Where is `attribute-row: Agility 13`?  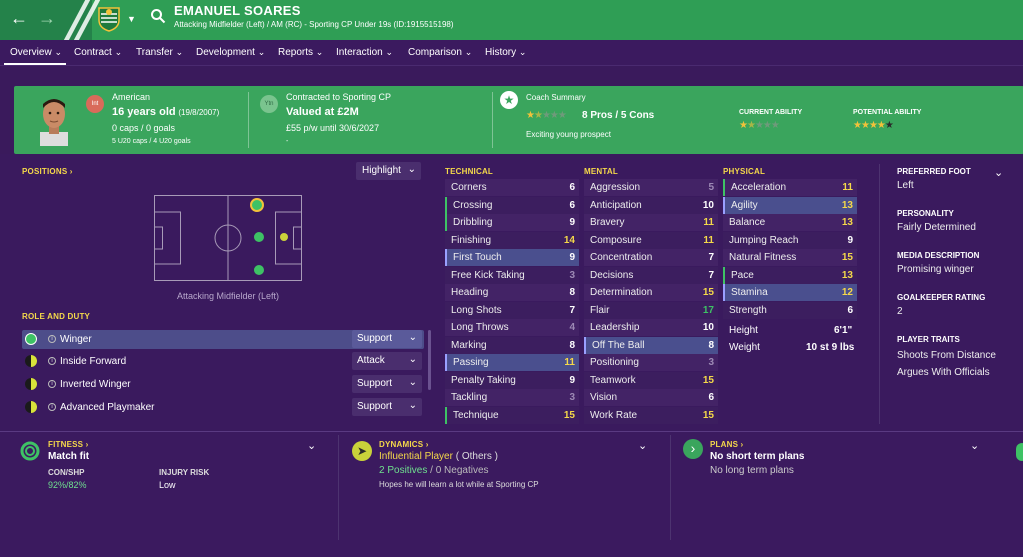
attribute-row: Agility 13 is located at coordinates (790, 205).